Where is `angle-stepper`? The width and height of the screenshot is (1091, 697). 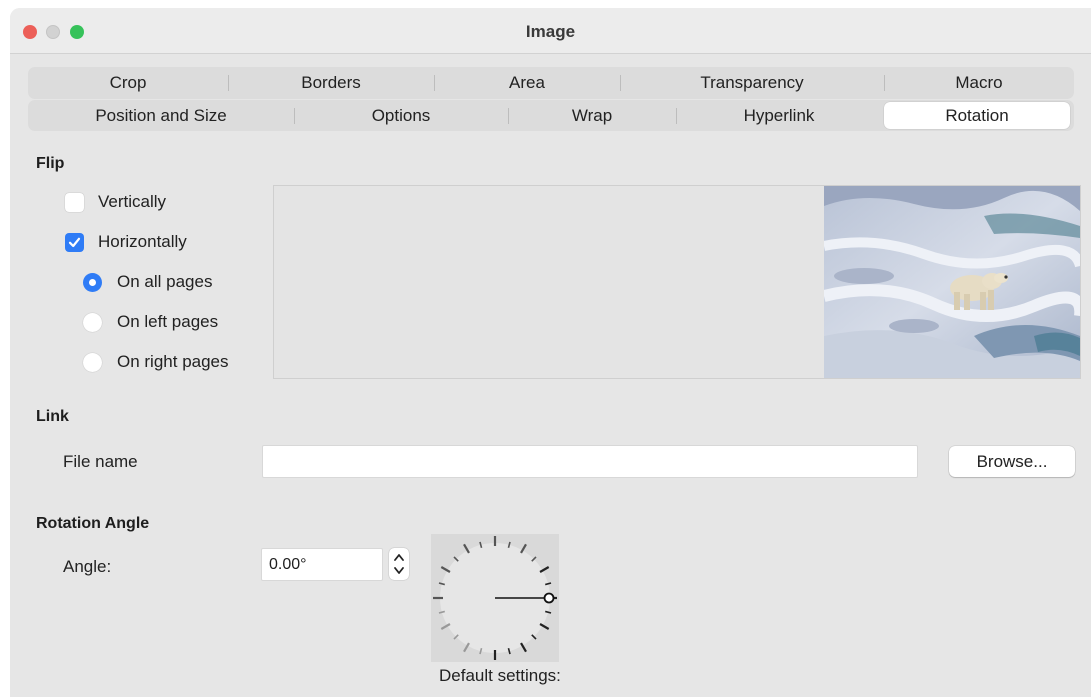
angle-stepper is located at coordinates (399, 564).